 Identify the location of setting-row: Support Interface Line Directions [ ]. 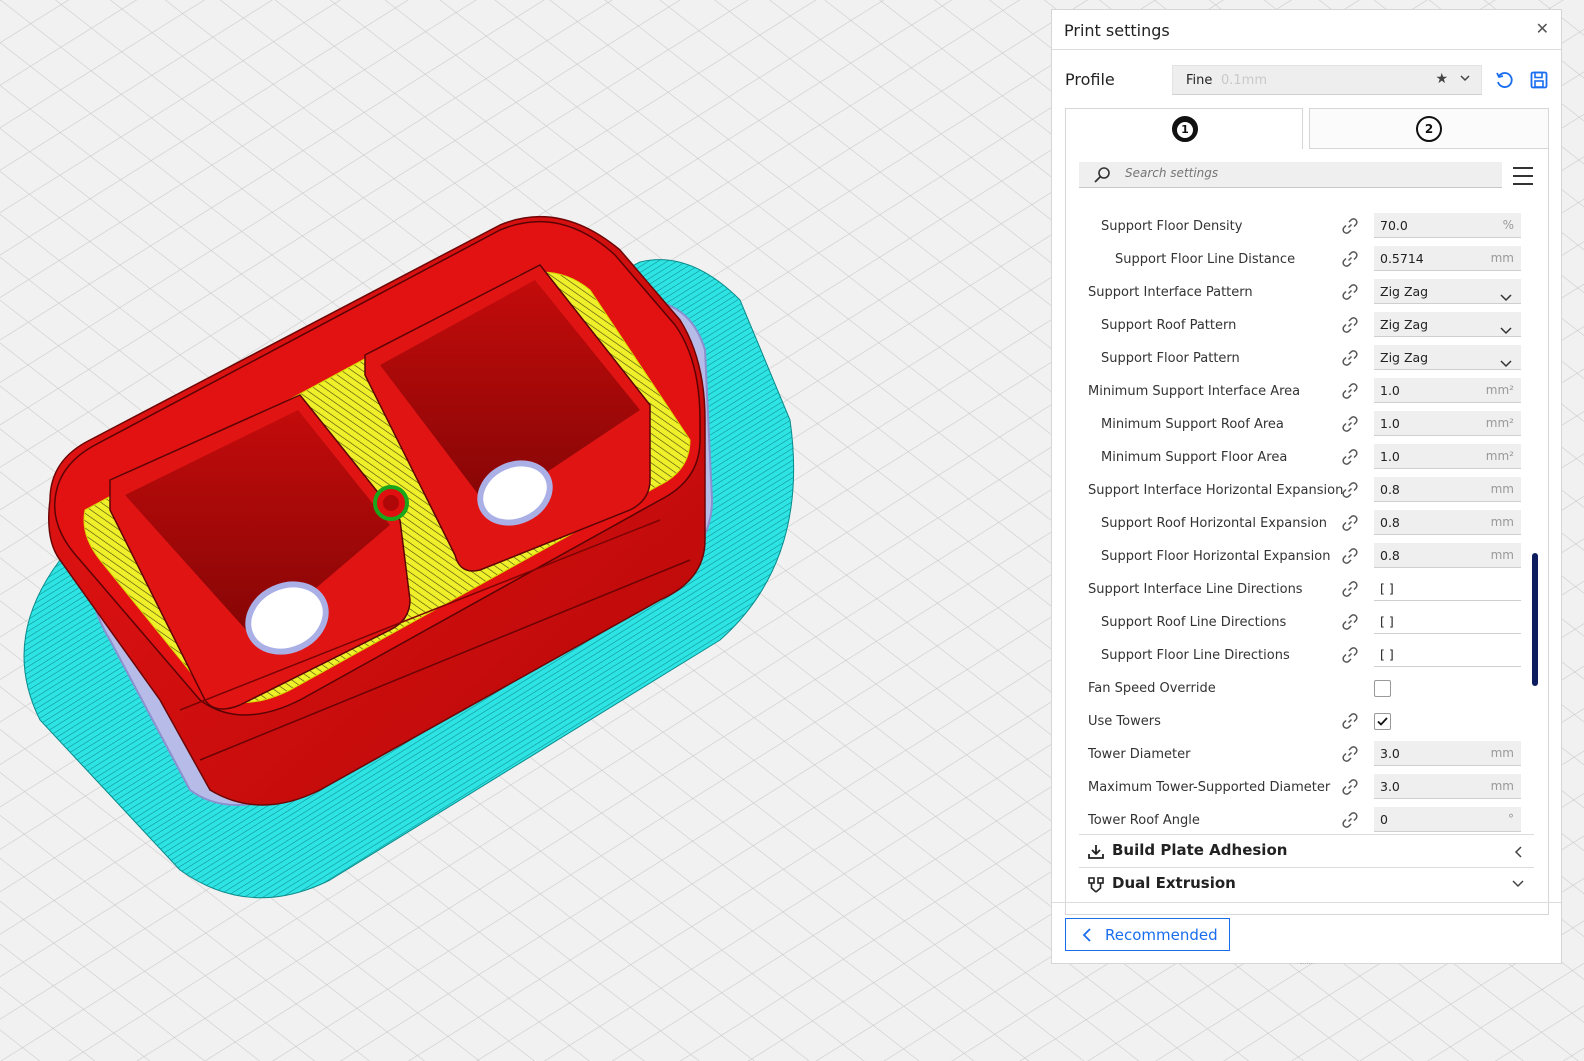
(1306, 589).